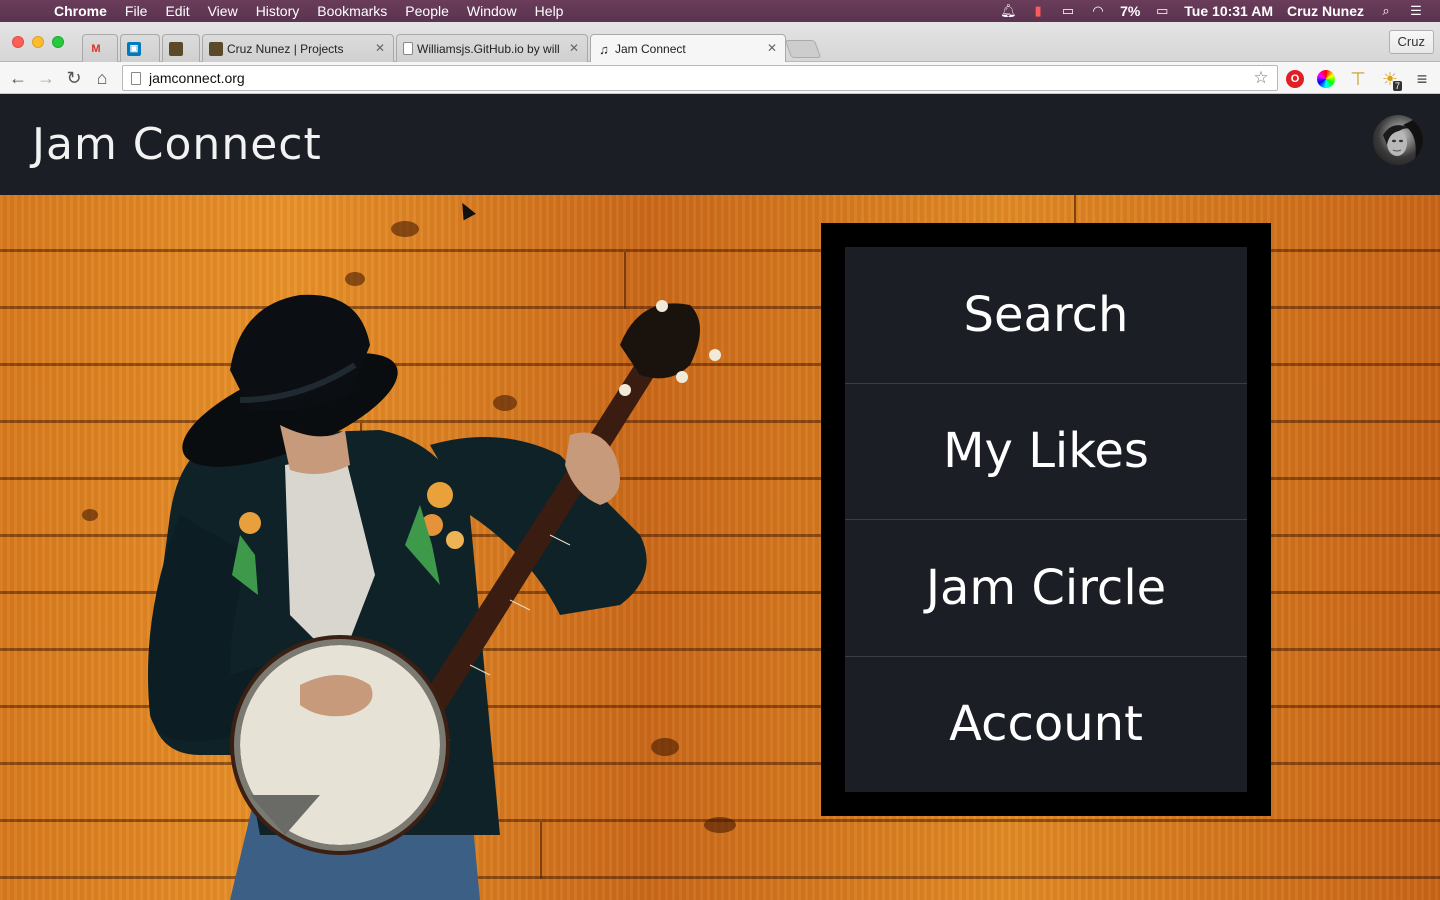  Describe the element at coordinates (427, 11) in the screenshot. I see `menubar-item-people: People` at that location.